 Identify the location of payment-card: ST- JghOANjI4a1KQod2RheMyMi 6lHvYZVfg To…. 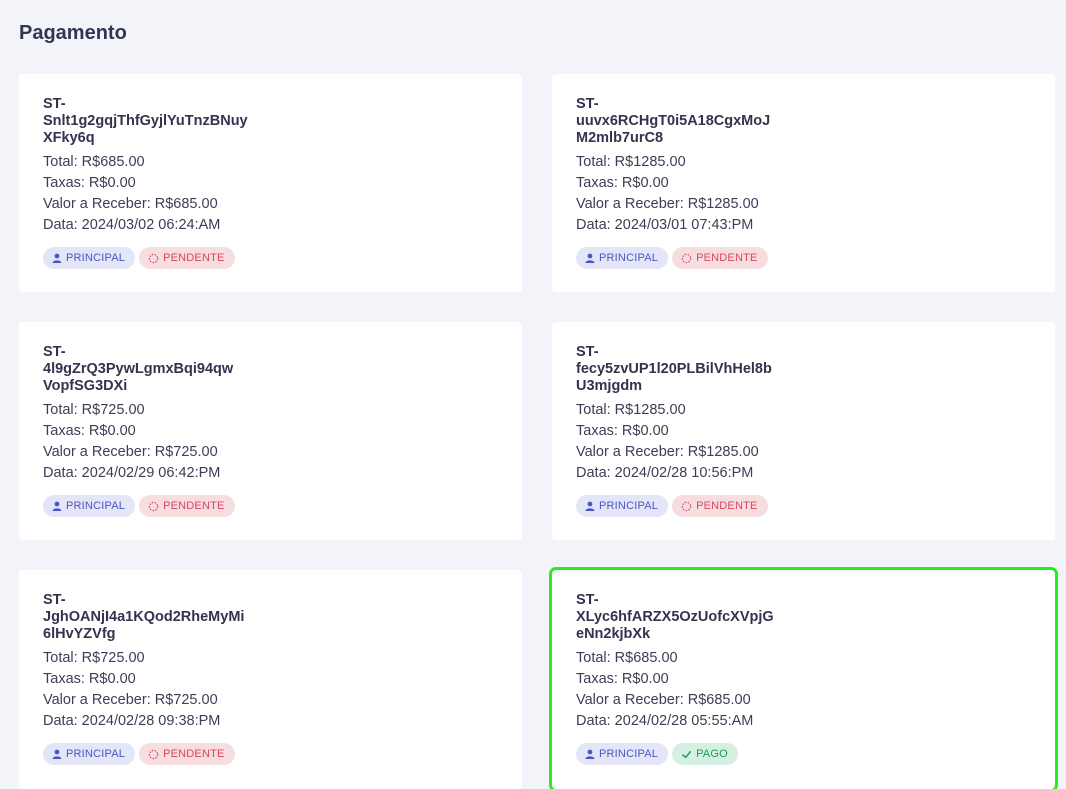
(270, 679).